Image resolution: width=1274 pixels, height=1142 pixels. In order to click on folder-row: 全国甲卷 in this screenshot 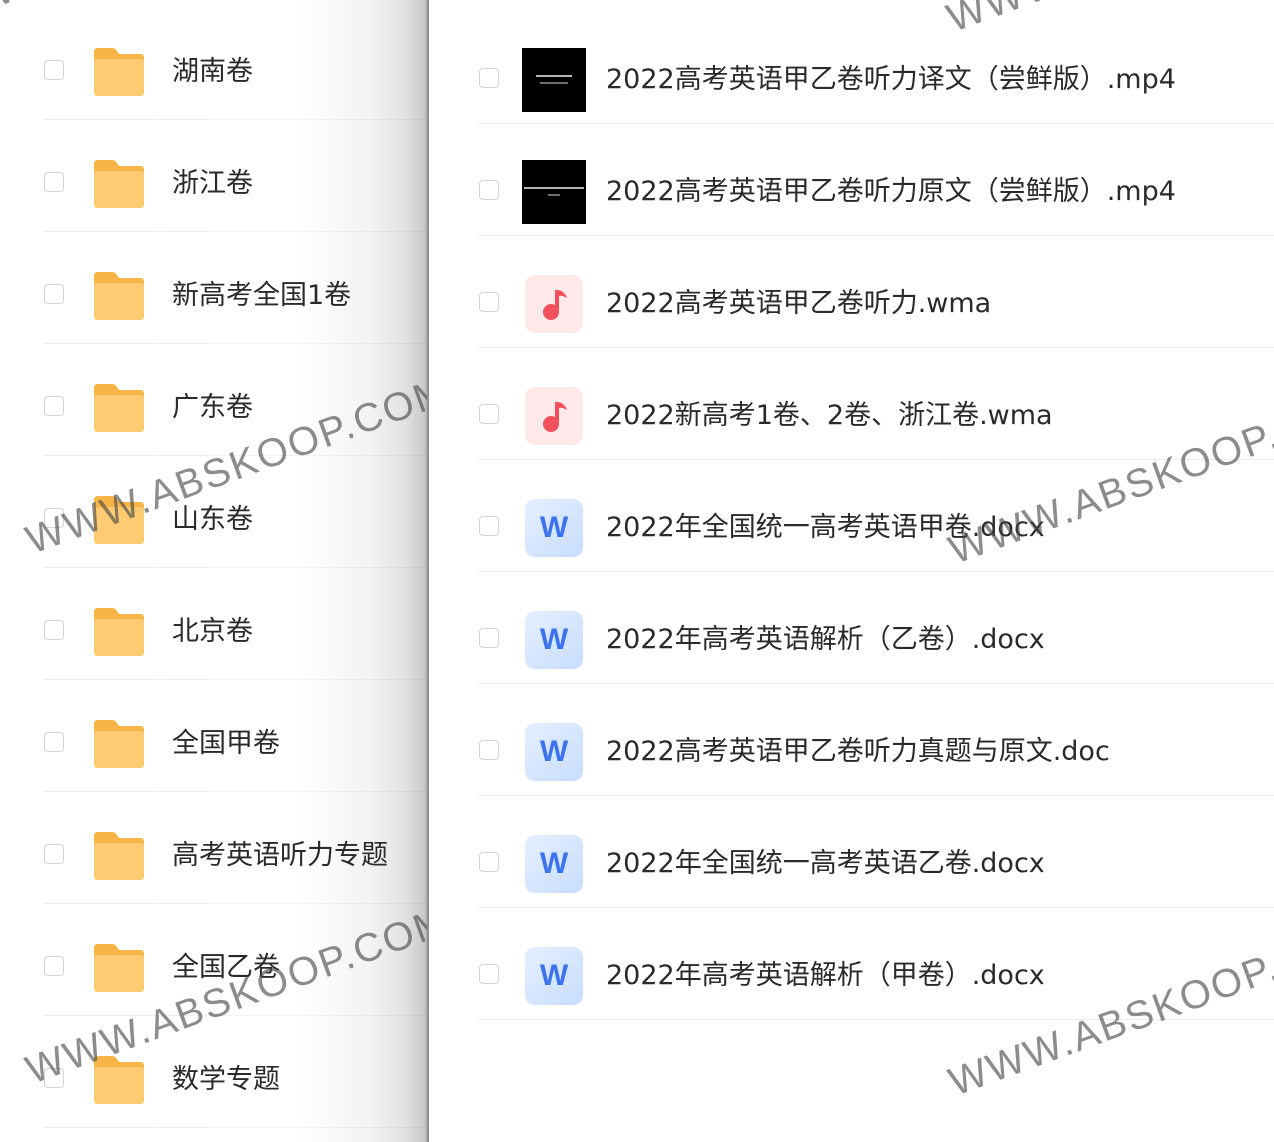, I will do `click(214, 736)`.